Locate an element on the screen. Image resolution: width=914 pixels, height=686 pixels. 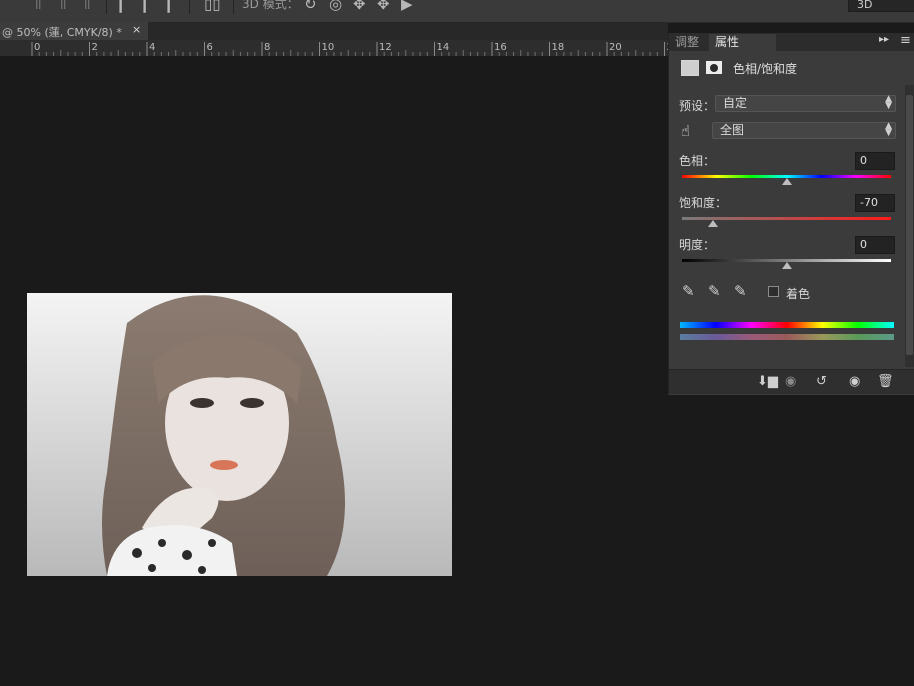
adjustment-layer-icon is located at coordinates (690, 68).